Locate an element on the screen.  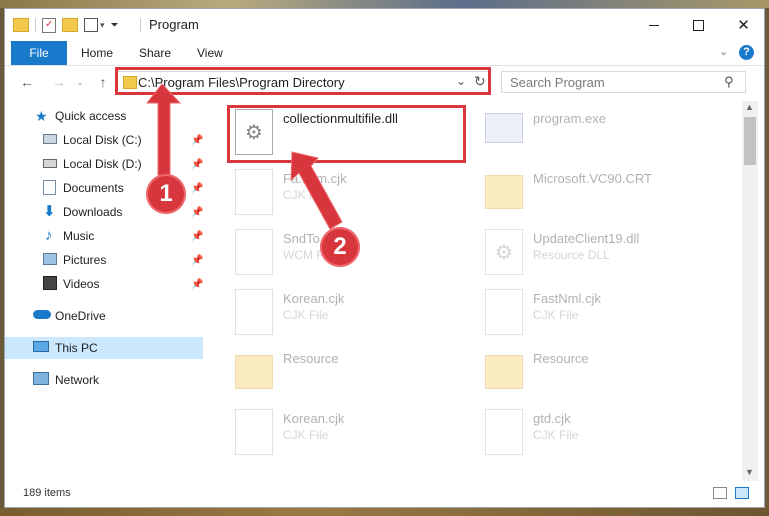
file-name: Korean.cjk is located at coordinates (314, 298).